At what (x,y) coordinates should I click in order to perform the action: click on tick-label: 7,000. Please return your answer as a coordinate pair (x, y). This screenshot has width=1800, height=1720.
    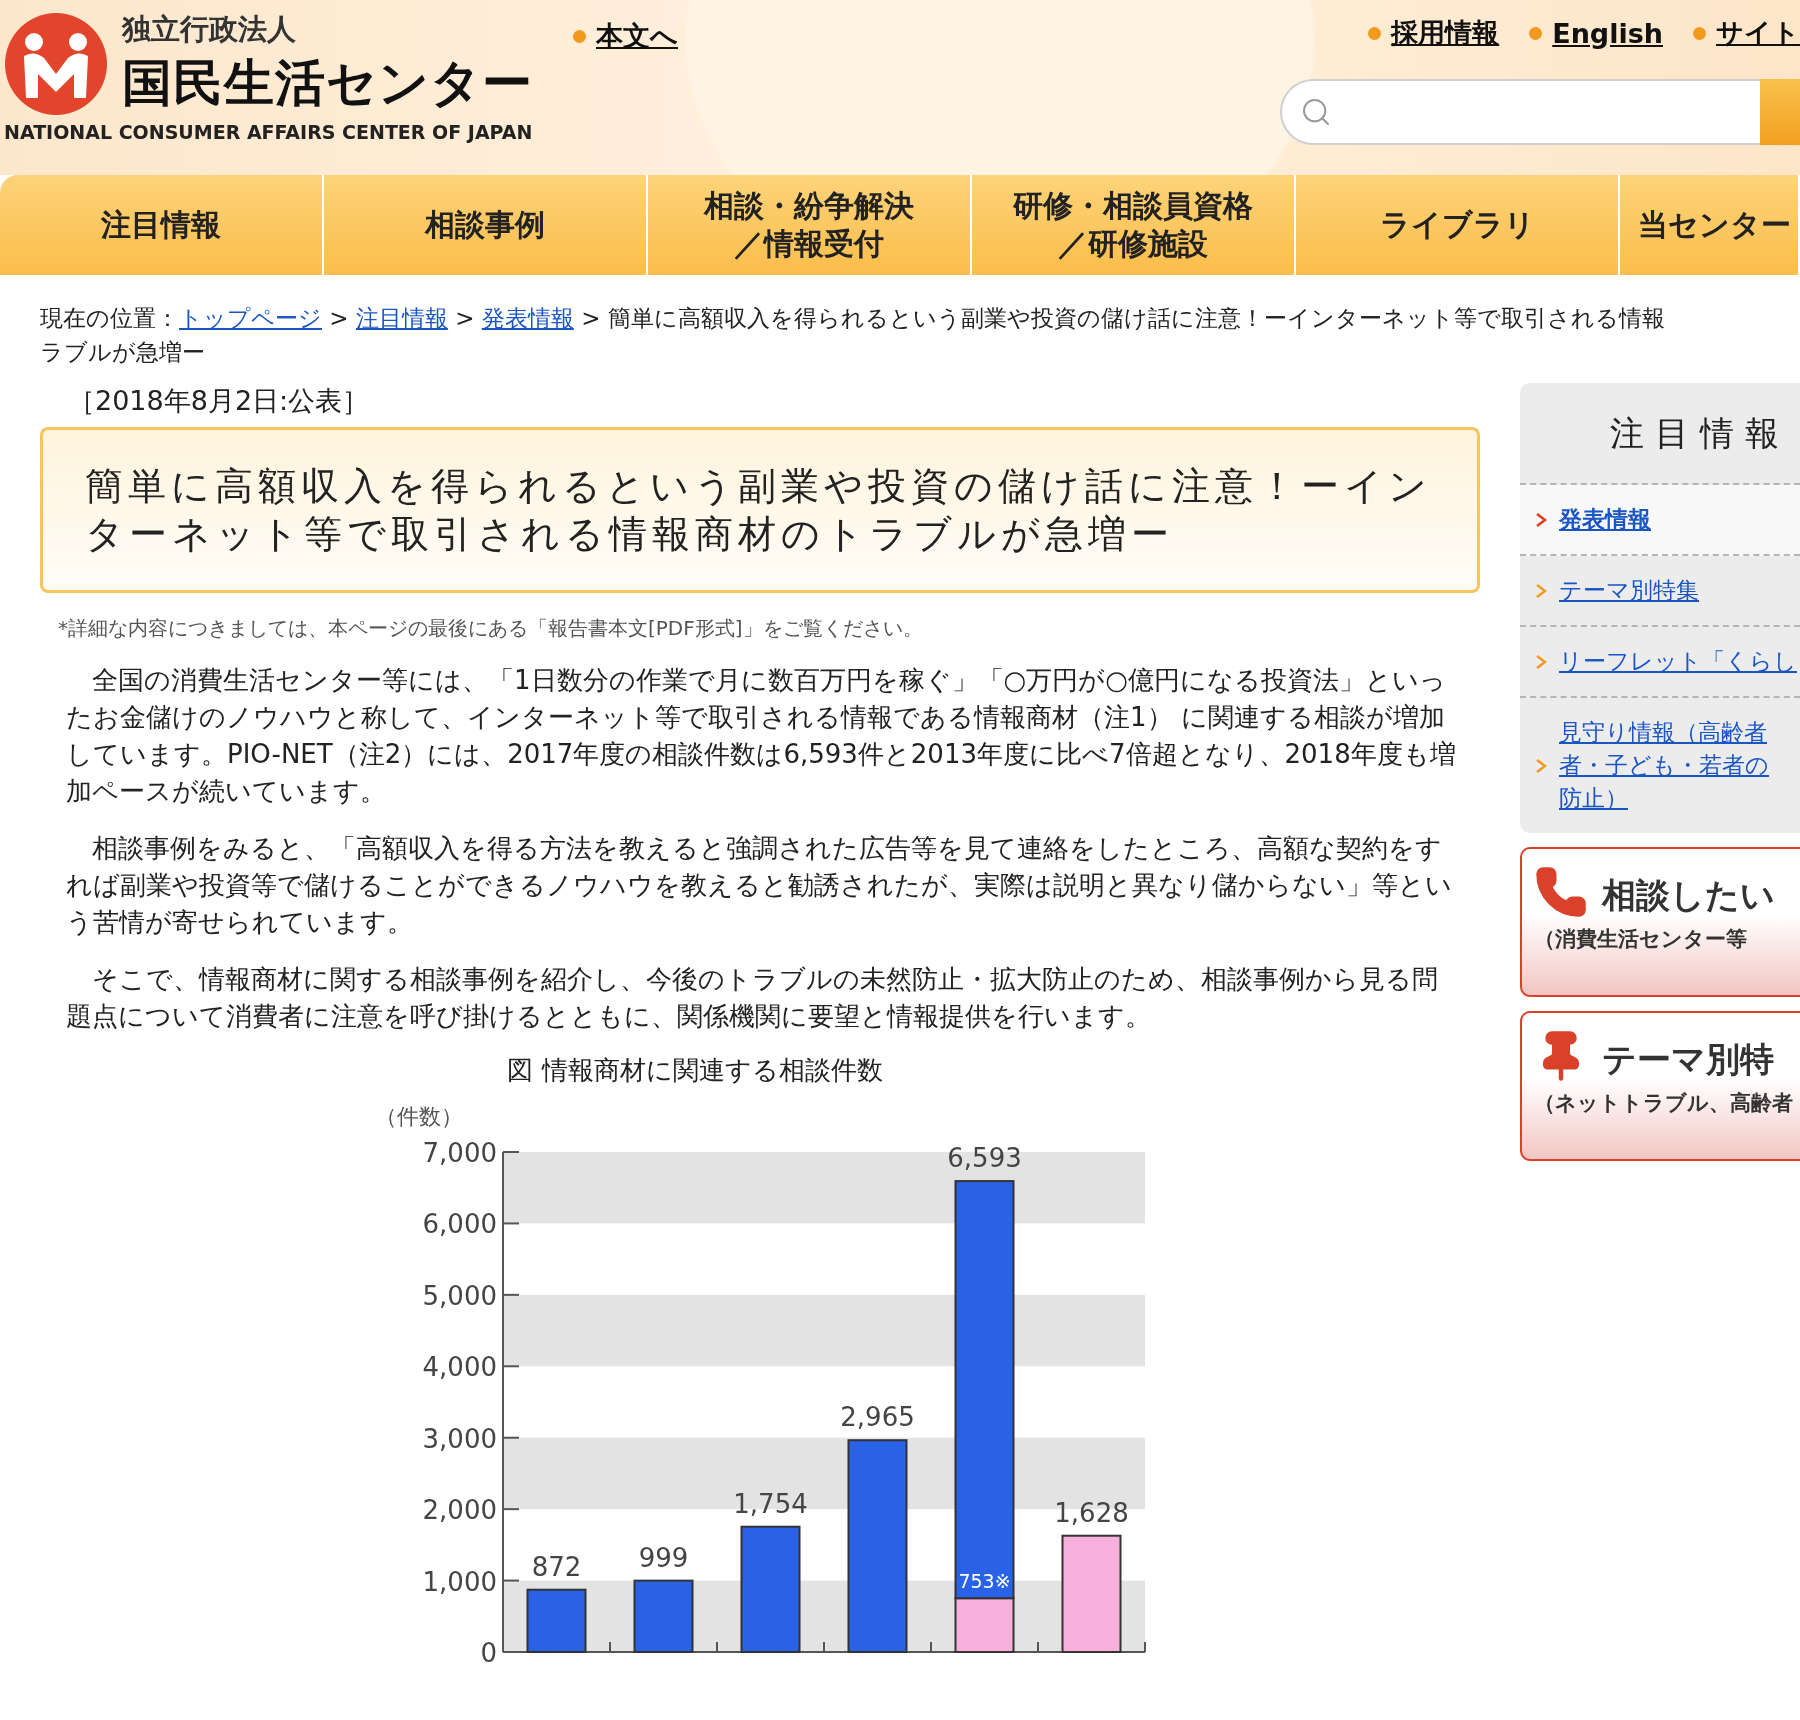
    Looking at the image, I should click on (459, 1153).